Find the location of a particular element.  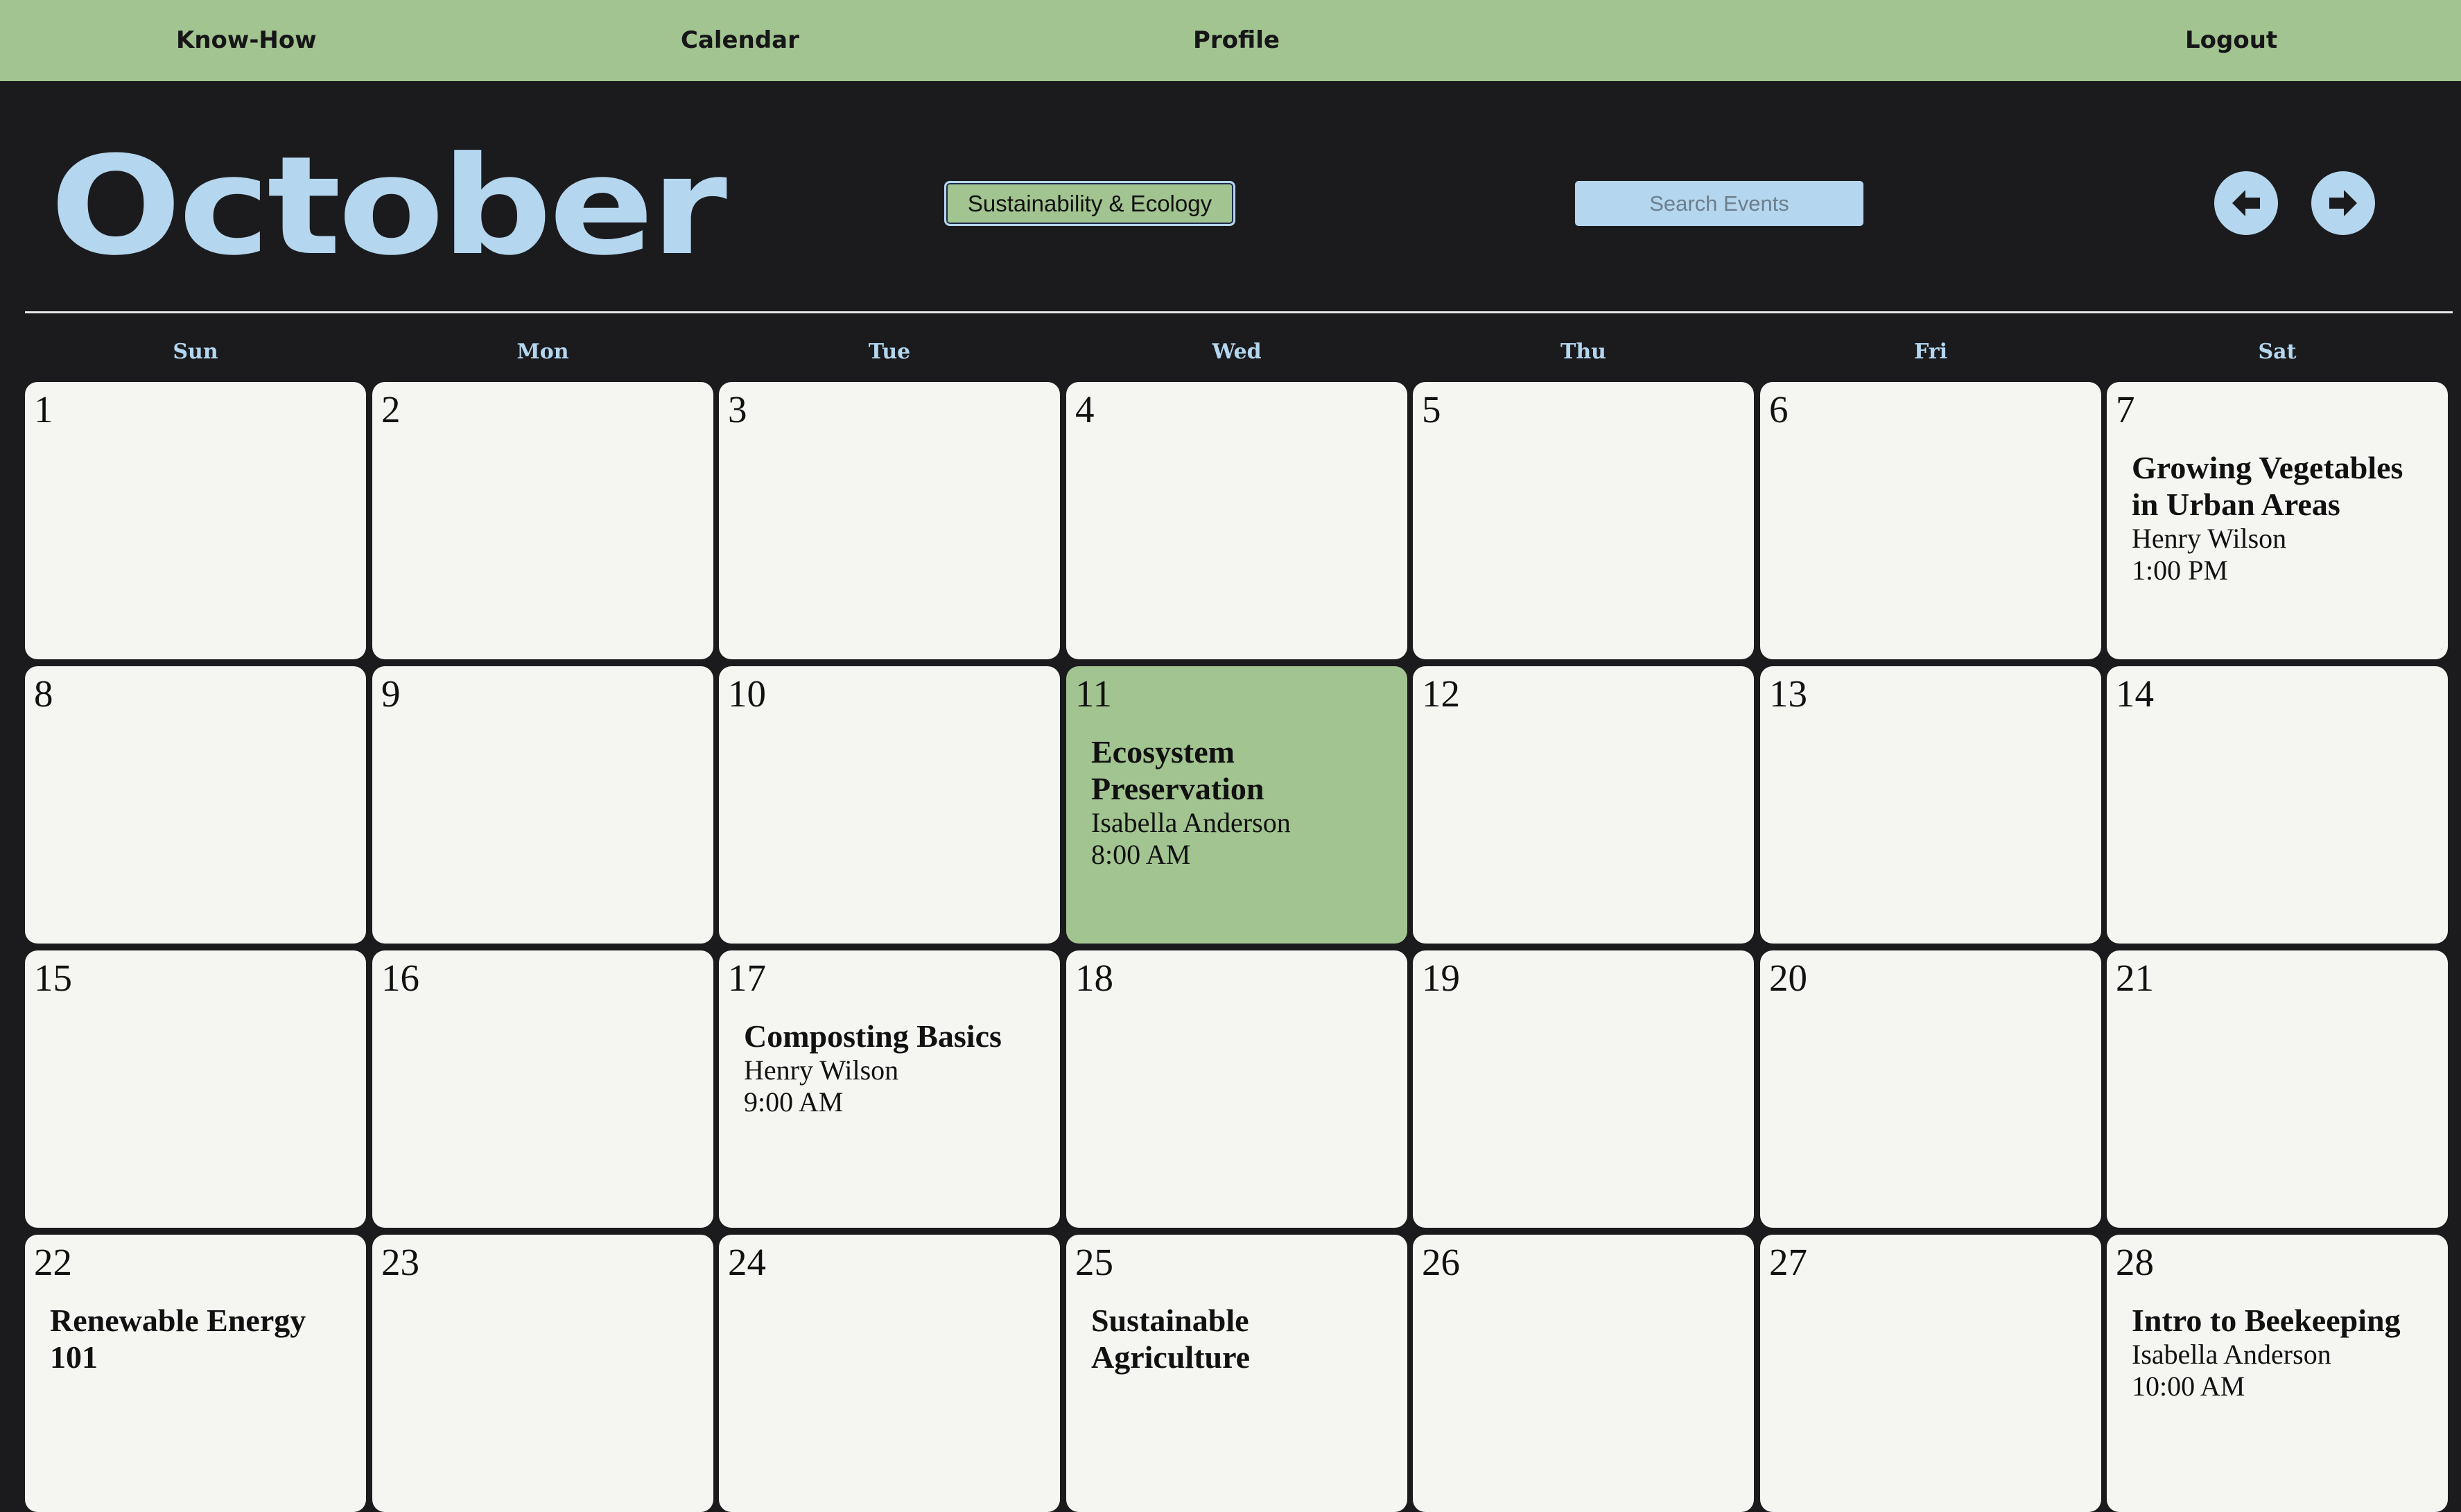

weekday-label-sun: Sun is located at coordinates (195, 352).